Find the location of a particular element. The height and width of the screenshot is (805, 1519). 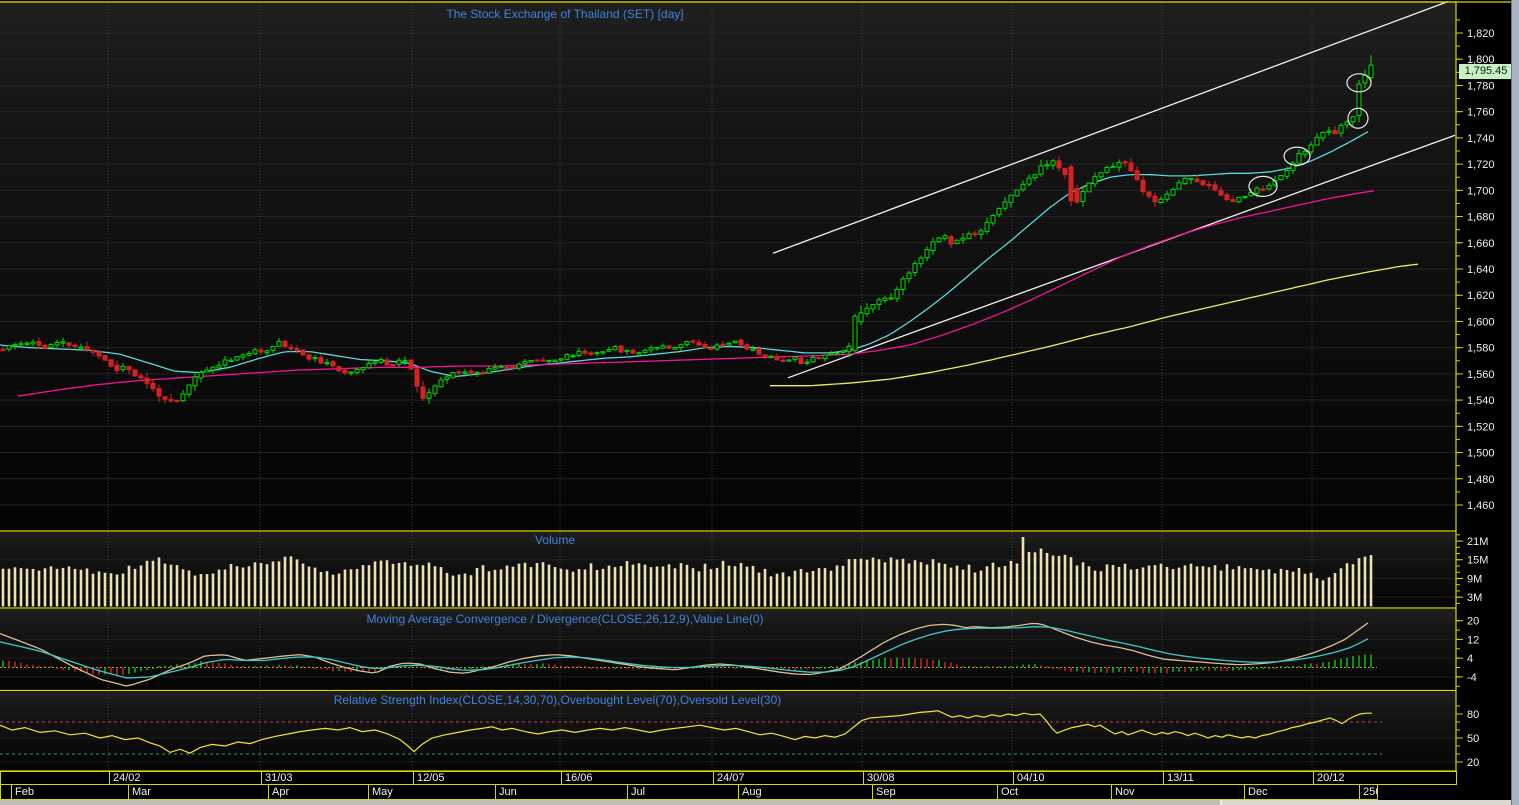

date-tick-cell: 20/12 is located at coordinates (1385, 778).